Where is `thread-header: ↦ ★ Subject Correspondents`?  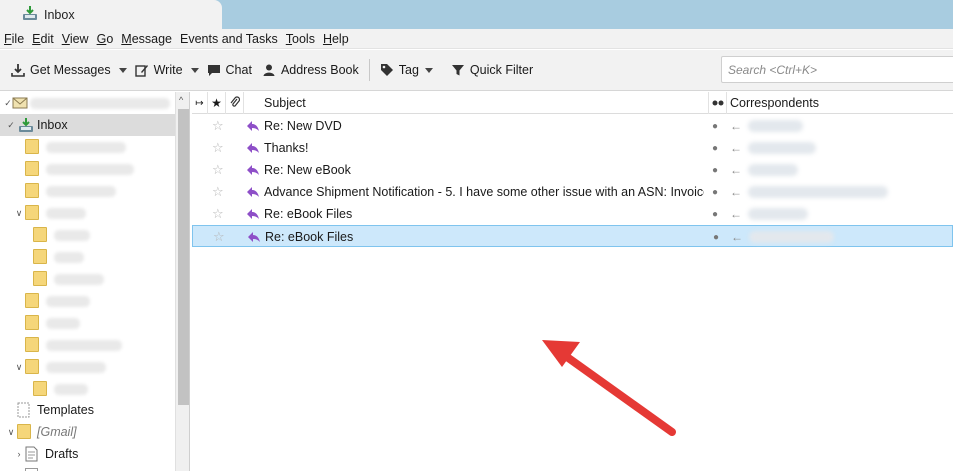 thread-header: ↦ ★ Subject Correspondents is located at coordinates (572, 103).